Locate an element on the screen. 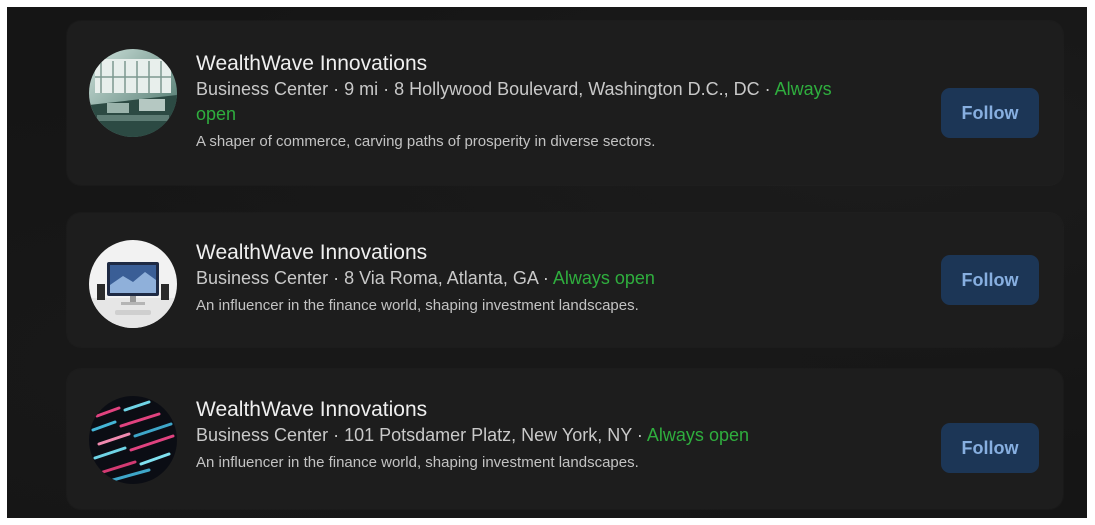 Image resolution: width=1095 pixels, height=525 pixels. business-distance: 9 mi is located at coordinates (361, 89).